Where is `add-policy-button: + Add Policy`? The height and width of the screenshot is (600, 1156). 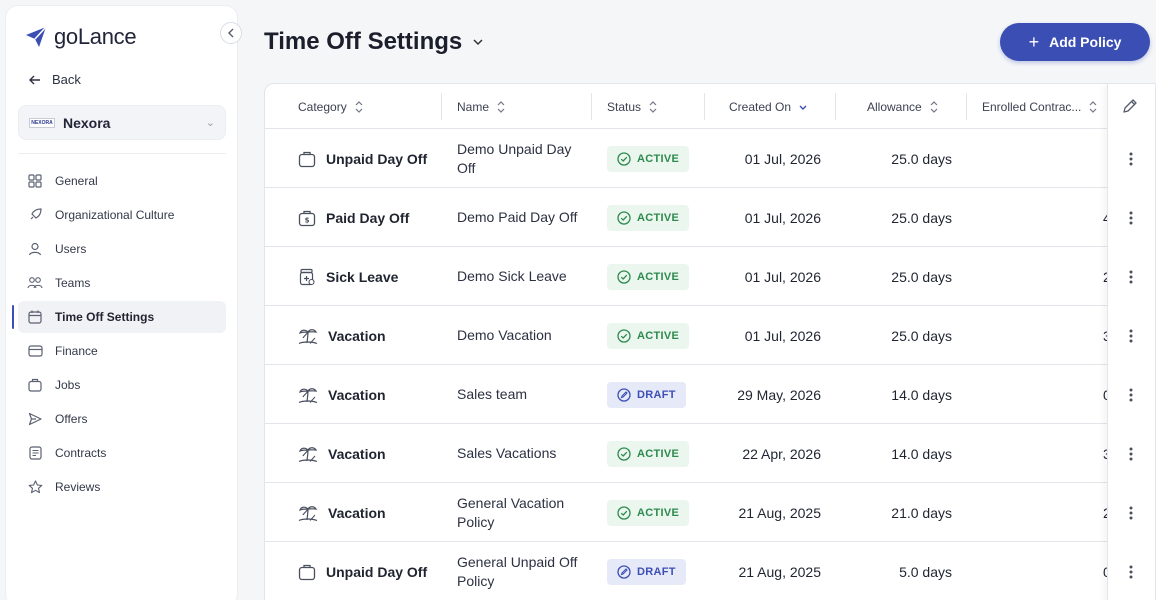
add-policy-button: + Add Policy is located at coordinates (1075, 42).